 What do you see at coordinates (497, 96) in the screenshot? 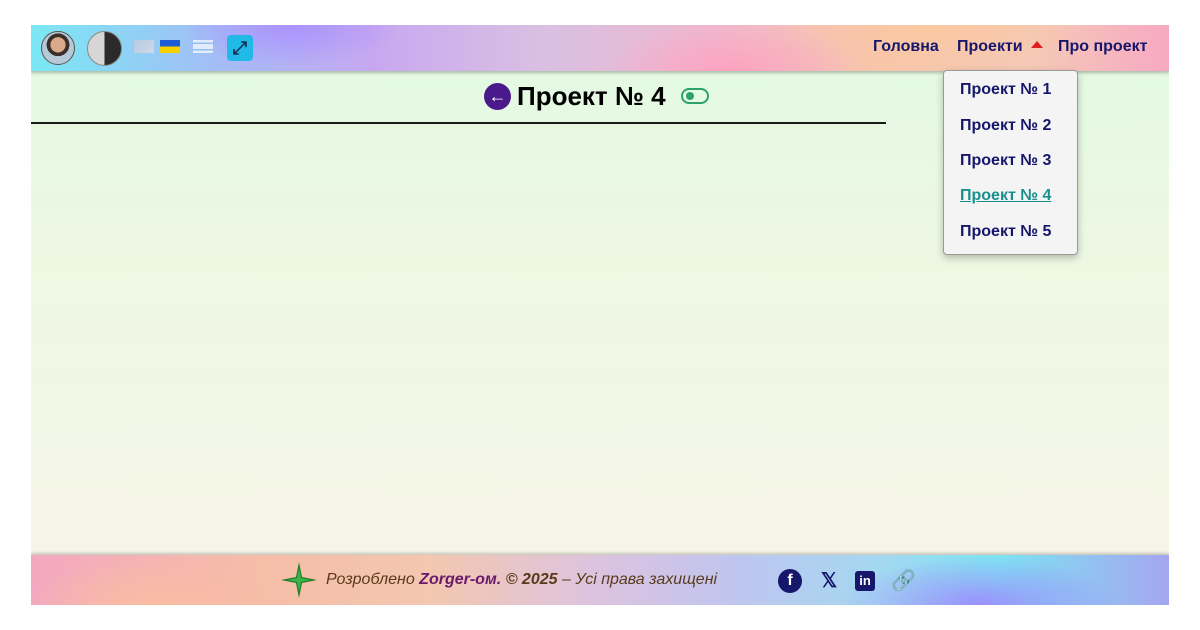
I see `back-arrow-icon: ←` at bounding box center [497, 96].